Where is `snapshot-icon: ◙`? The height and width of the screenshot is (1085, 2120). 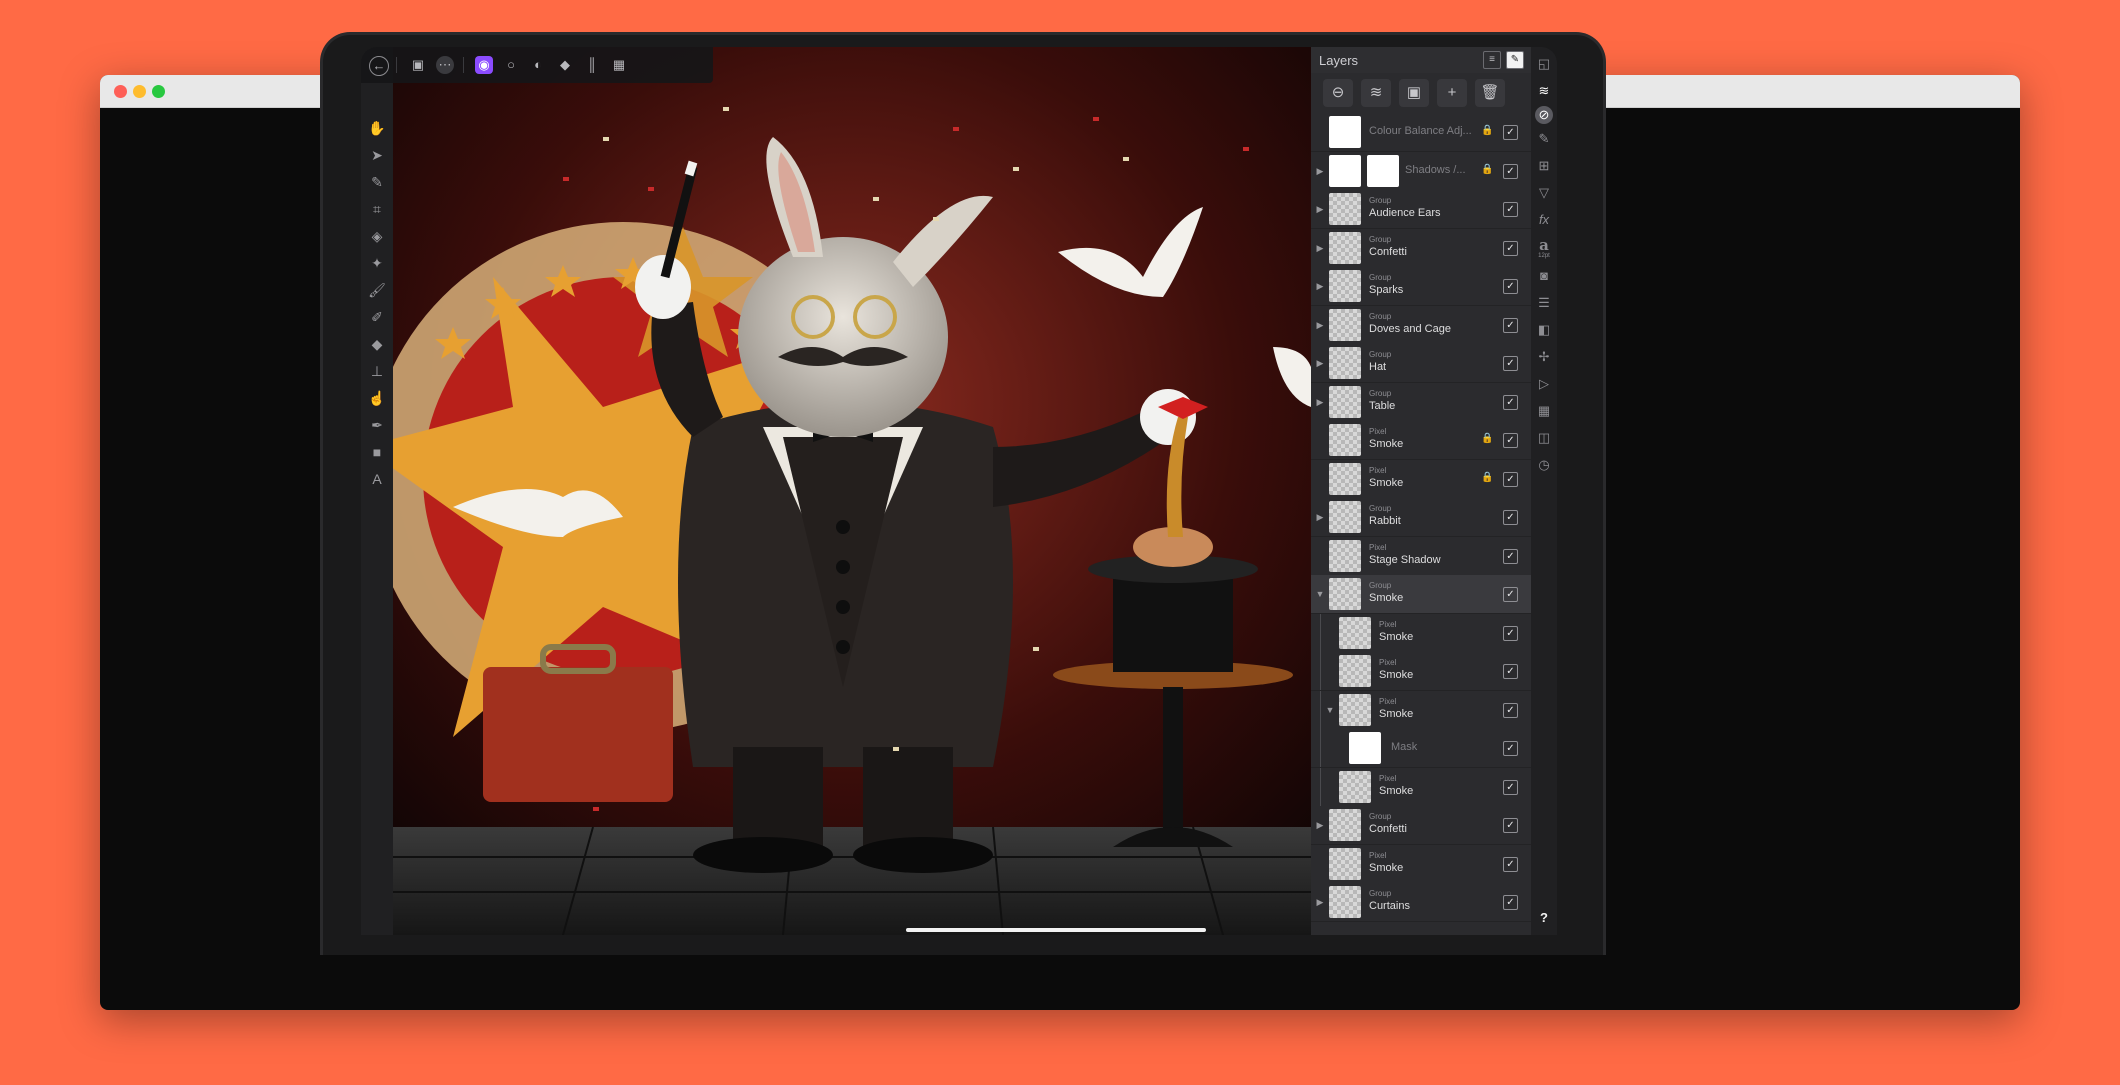
snapshot-icon: ◙ is located at coordinates (1544, 276).